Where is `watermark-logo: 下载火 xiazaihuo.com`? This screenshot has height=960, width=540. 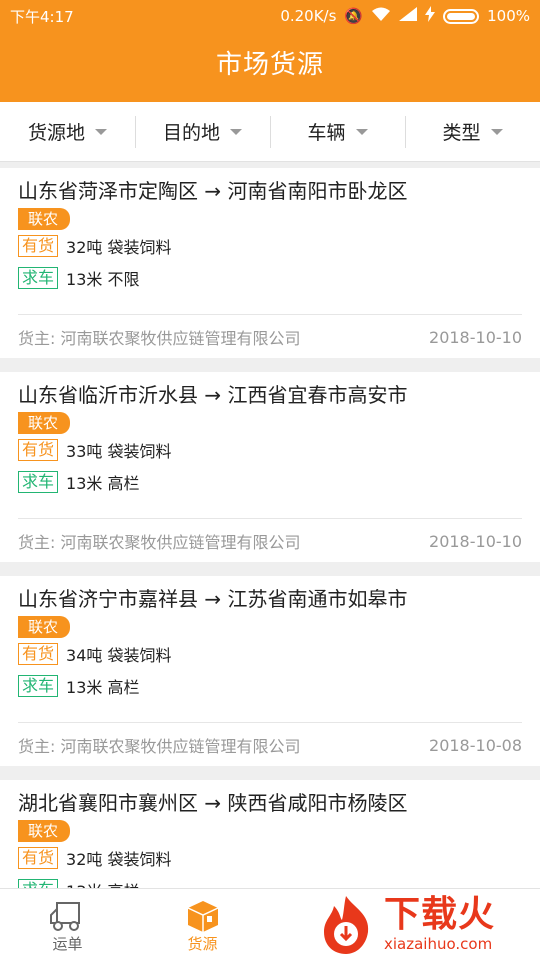
watermark-logo: 下载火 xiazaihuo.com is located at coordinates (424, 924).